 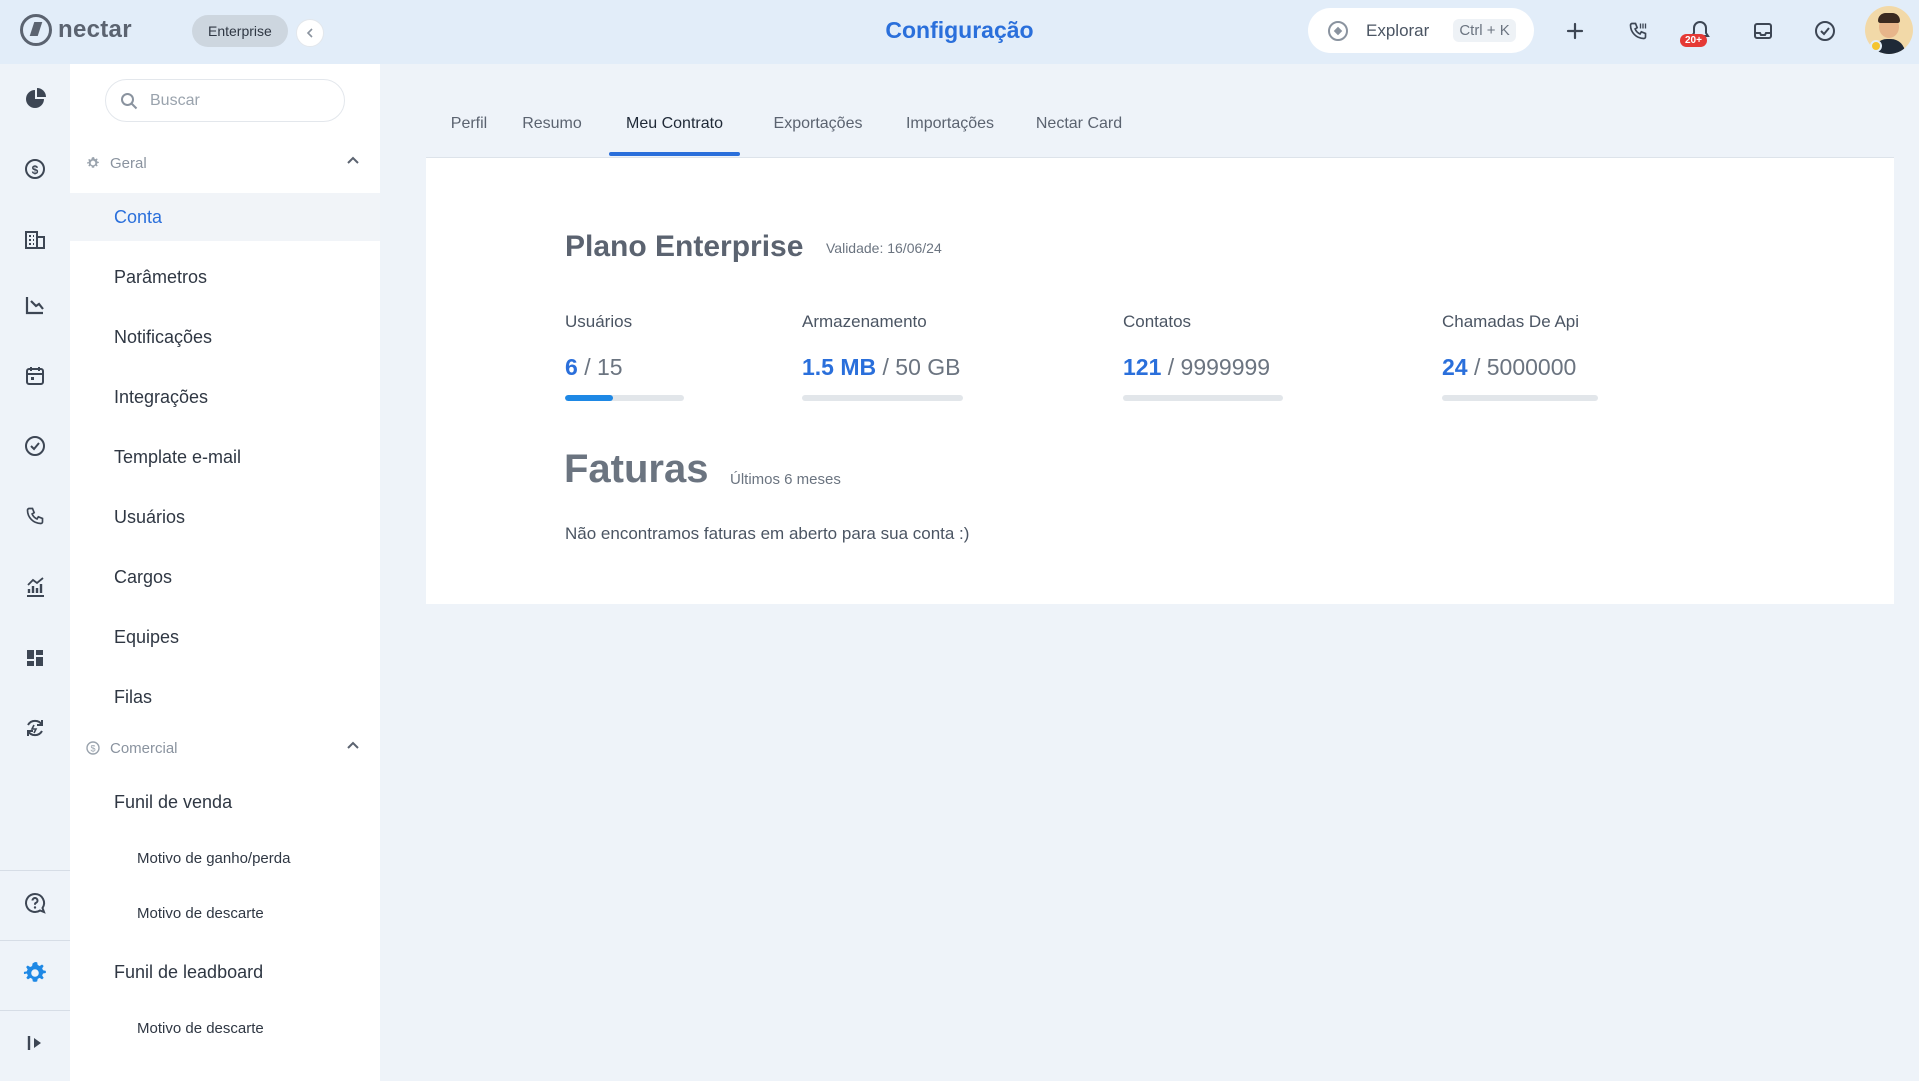 What do you see at coordinates (225, 637) in the screenshot?
I see `sidebar-item-equipes: Equipes` at bounding box center [225, 637].